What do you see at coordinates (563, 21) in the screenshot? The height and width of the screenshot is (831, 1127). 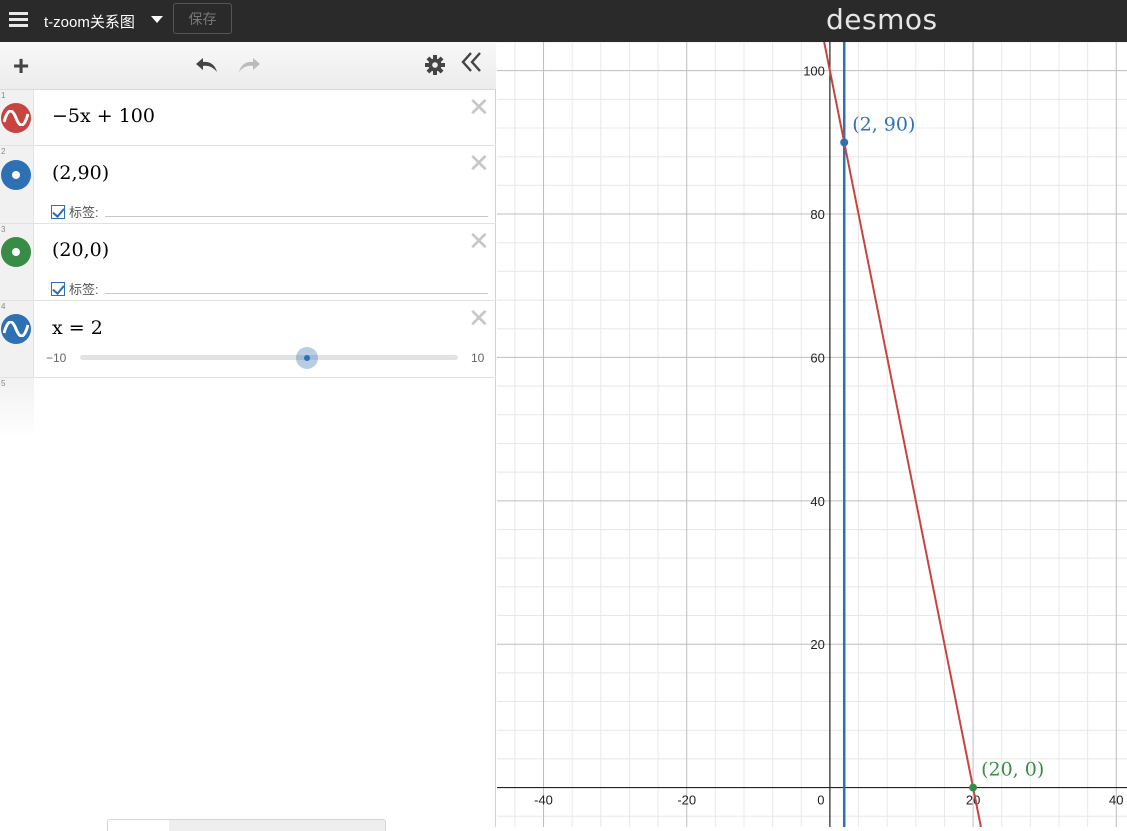 I see `top-bar: t-zoom关系图 保存 desmos` at bounding box center [563, 21].